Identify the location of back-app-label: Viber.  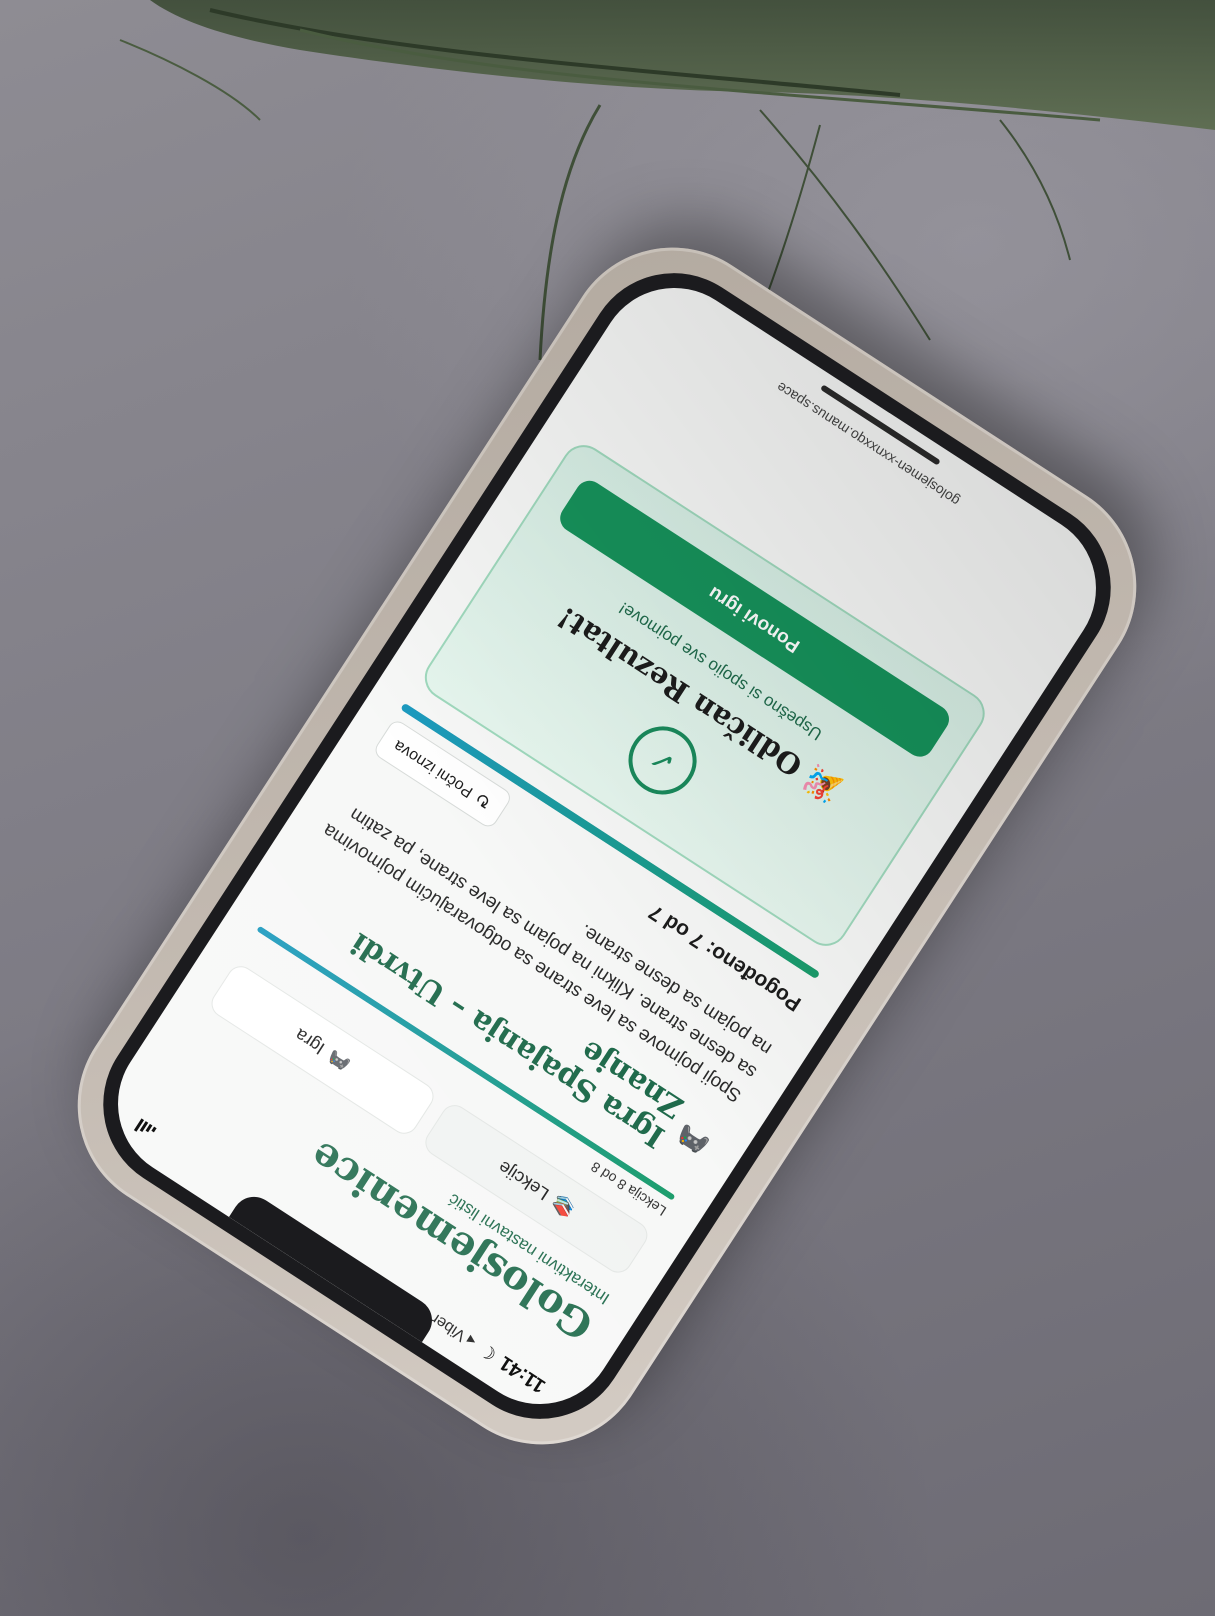
(448, 1327).